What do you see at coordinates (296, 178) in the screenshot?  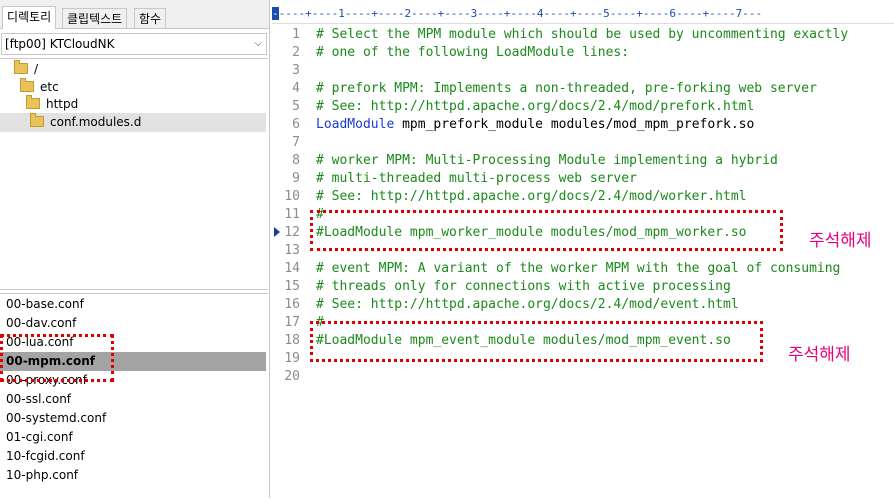 I see `line-number: 9` at bounding box center [296, 178].